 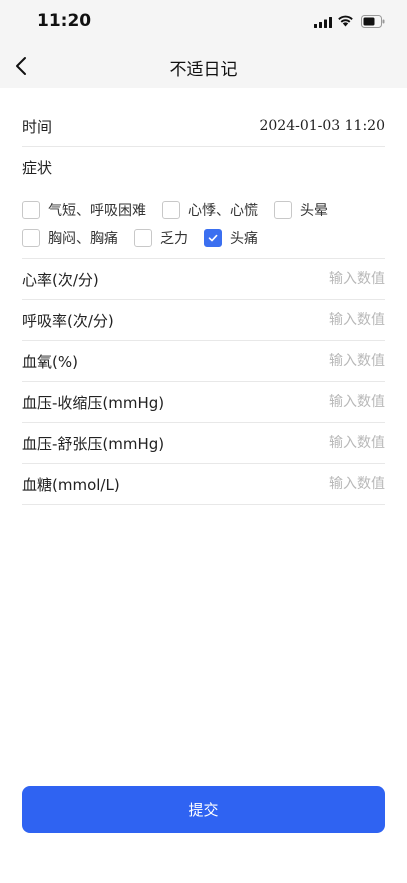 I want to click on time-row: 时间 2024-01-03 11:20, so click(x=203, y=126).